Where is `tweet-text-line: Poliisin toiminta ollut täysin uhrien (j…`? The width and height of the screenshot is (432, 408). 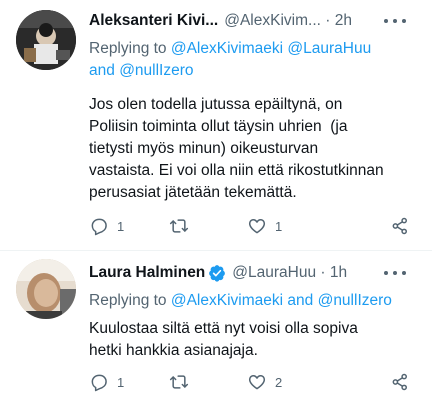
tweet-text-line: Poliisin toiminta ollut täysin uhrien (j… is located at coordinates (218, 126).